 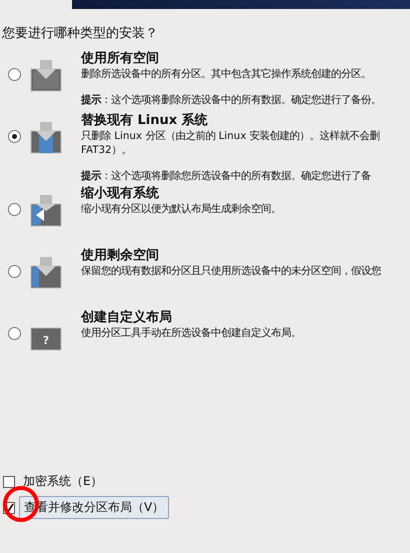 What do you see at coordinates (21, 504) in the screenshot?
I see `annotation-circle` at bounding box center [21, 504].